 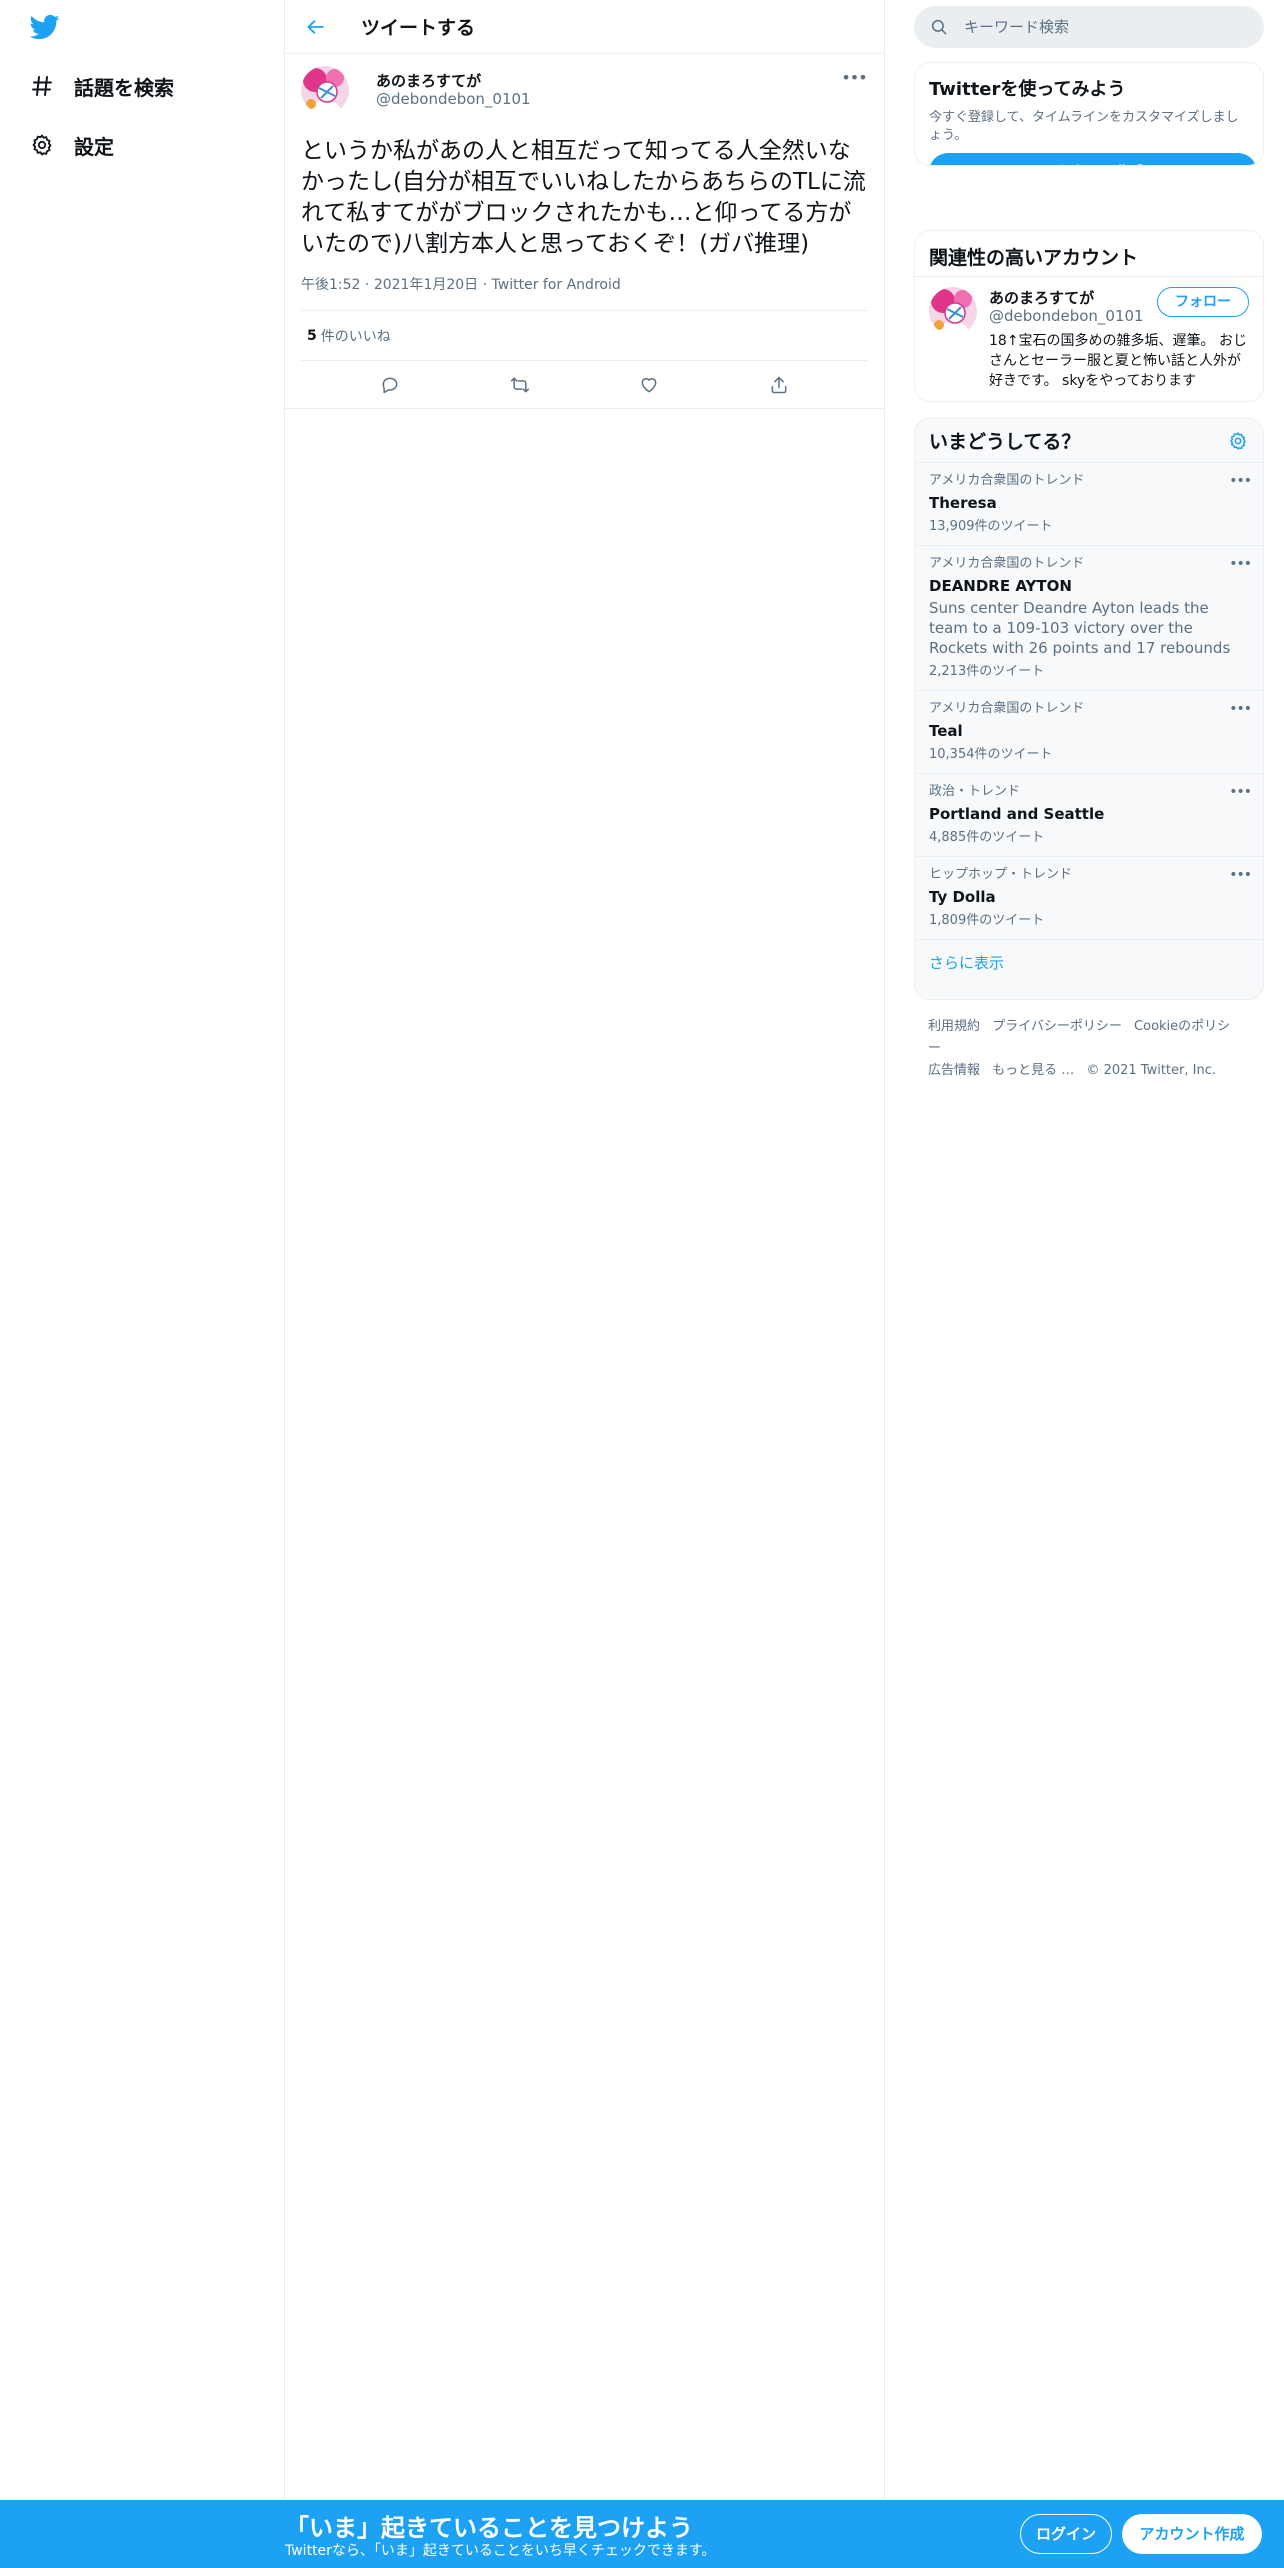 What do you see at coordinates (1089, 254) in the screenshot?
I see `suggested-accounts-title: 関連性の高いアカウント` at bounding box center [1089, 254].